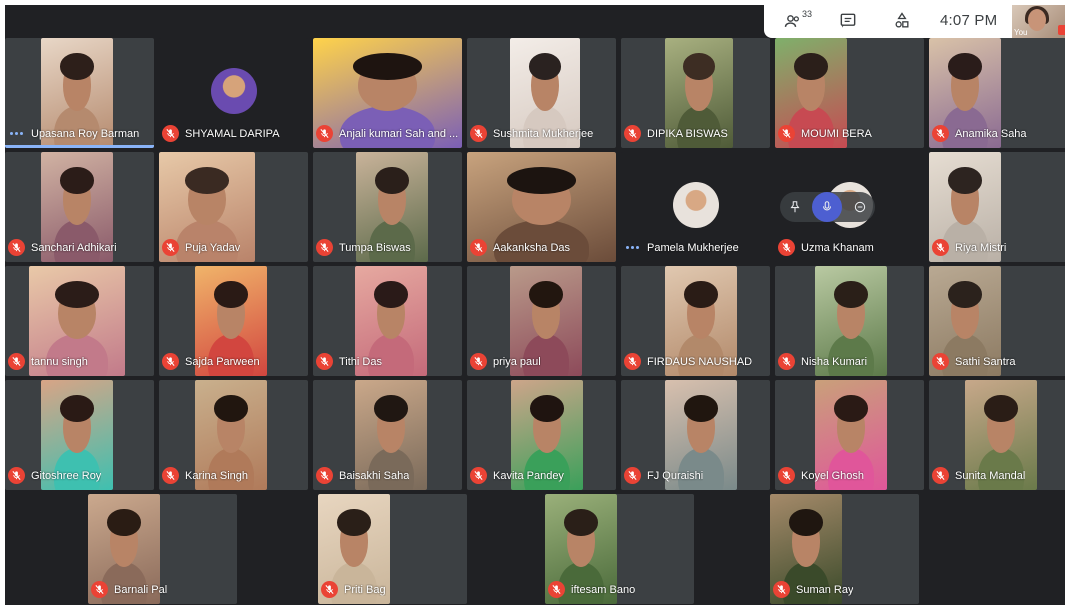 The image size is (1068, 605). I want to click on participant-name-row: Sunita Mandal, so click(978, 475).